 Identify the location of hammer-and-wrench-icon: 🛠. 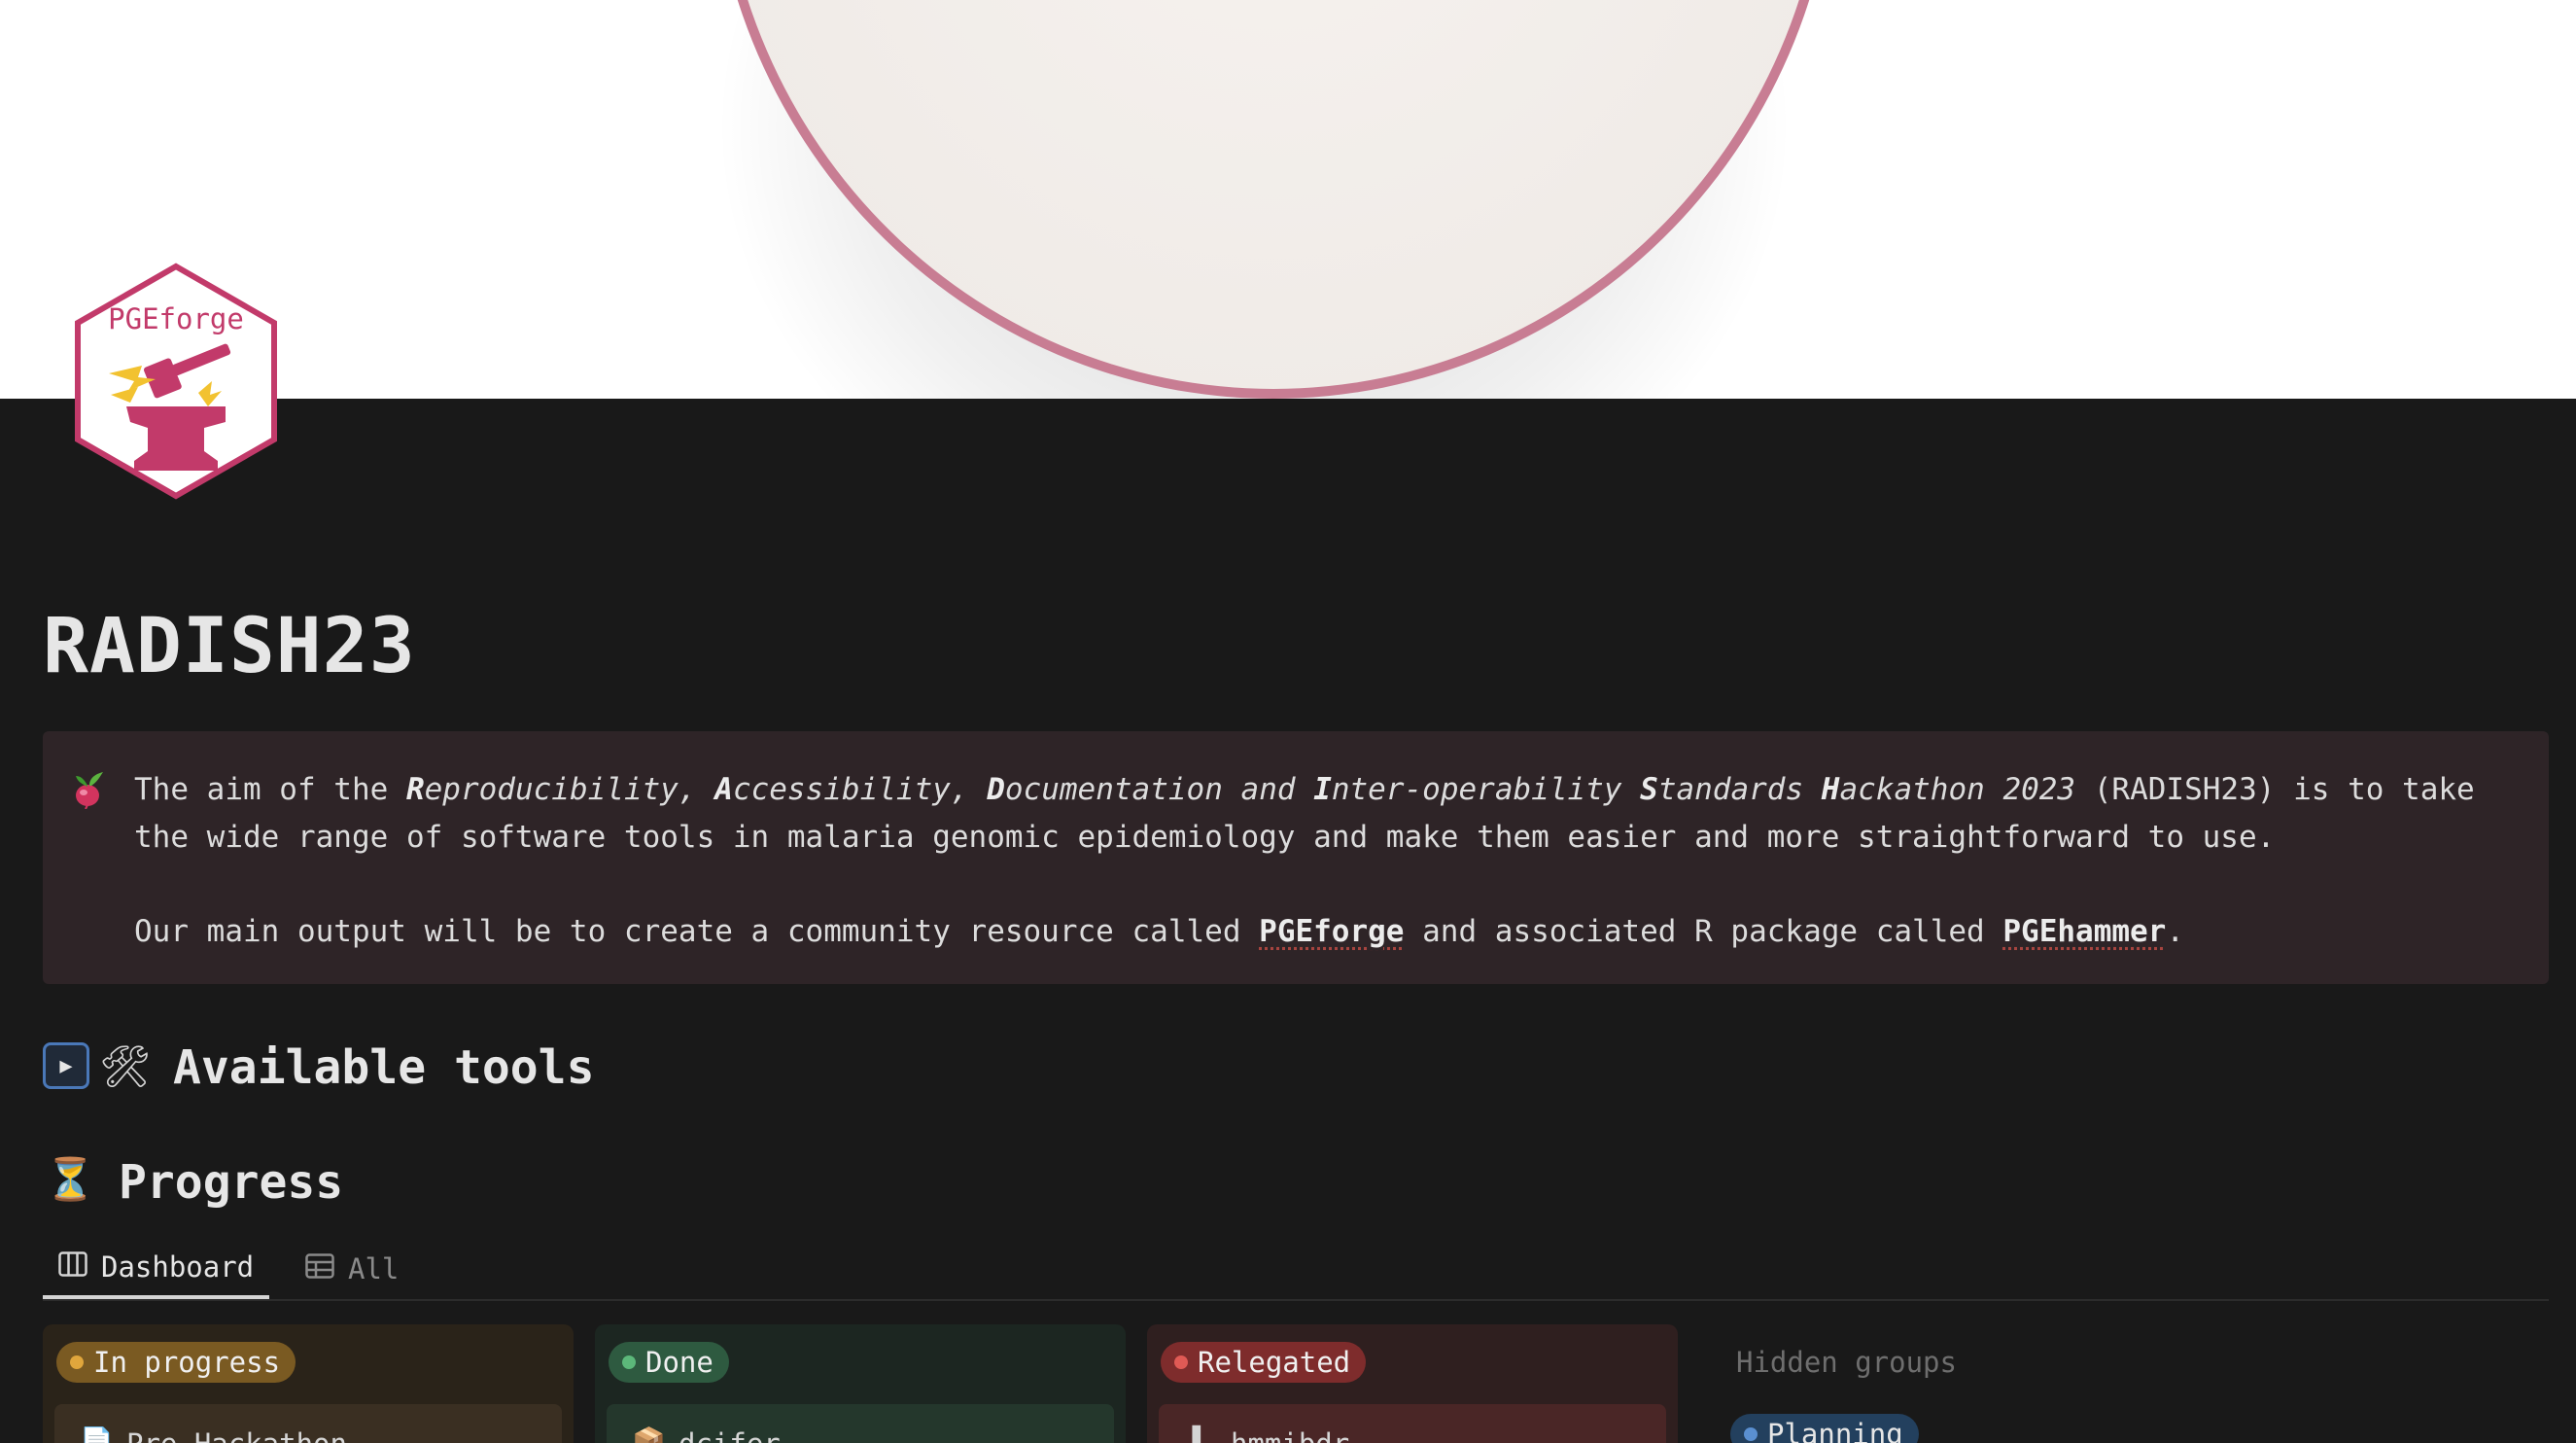
(126, 1066).